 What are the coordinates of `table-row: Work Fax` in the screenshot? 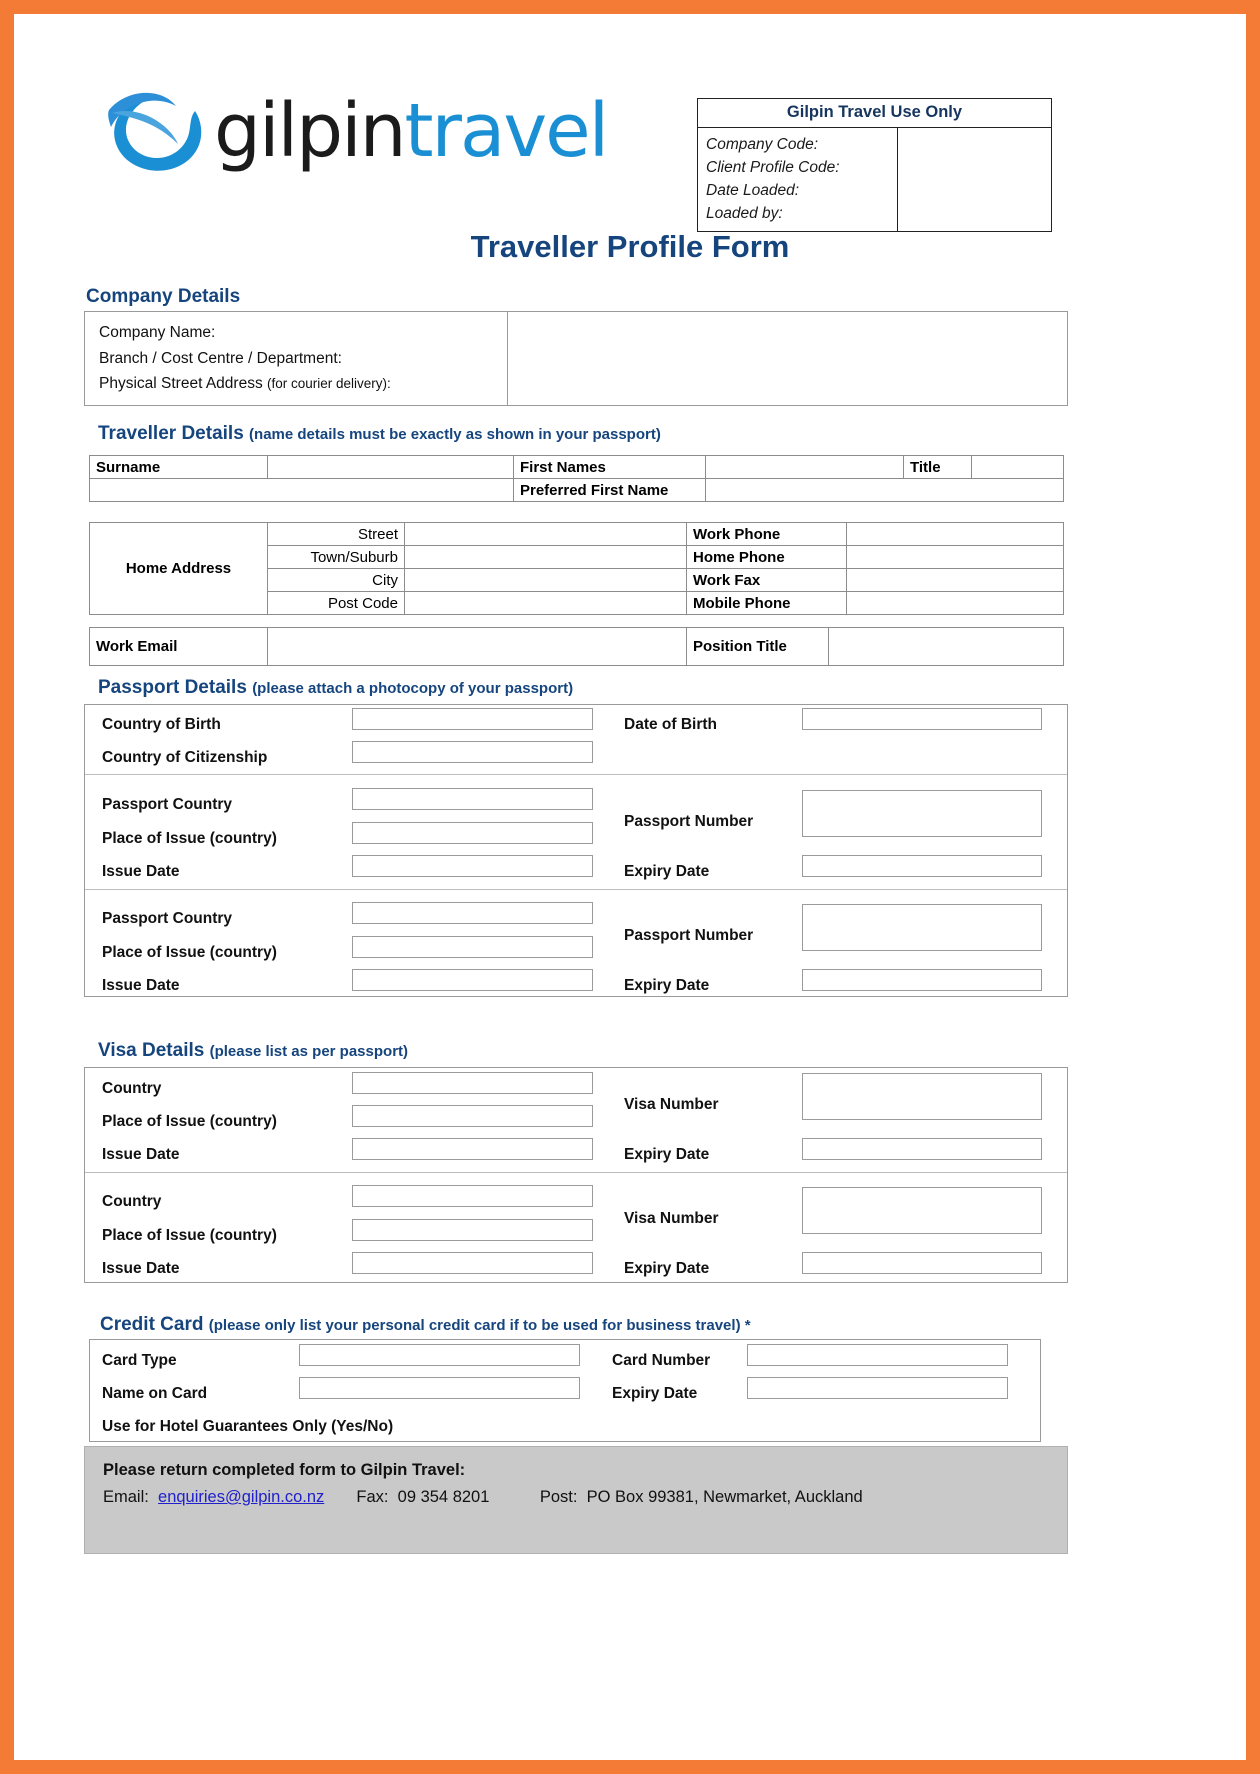 It's located at (875, 580).